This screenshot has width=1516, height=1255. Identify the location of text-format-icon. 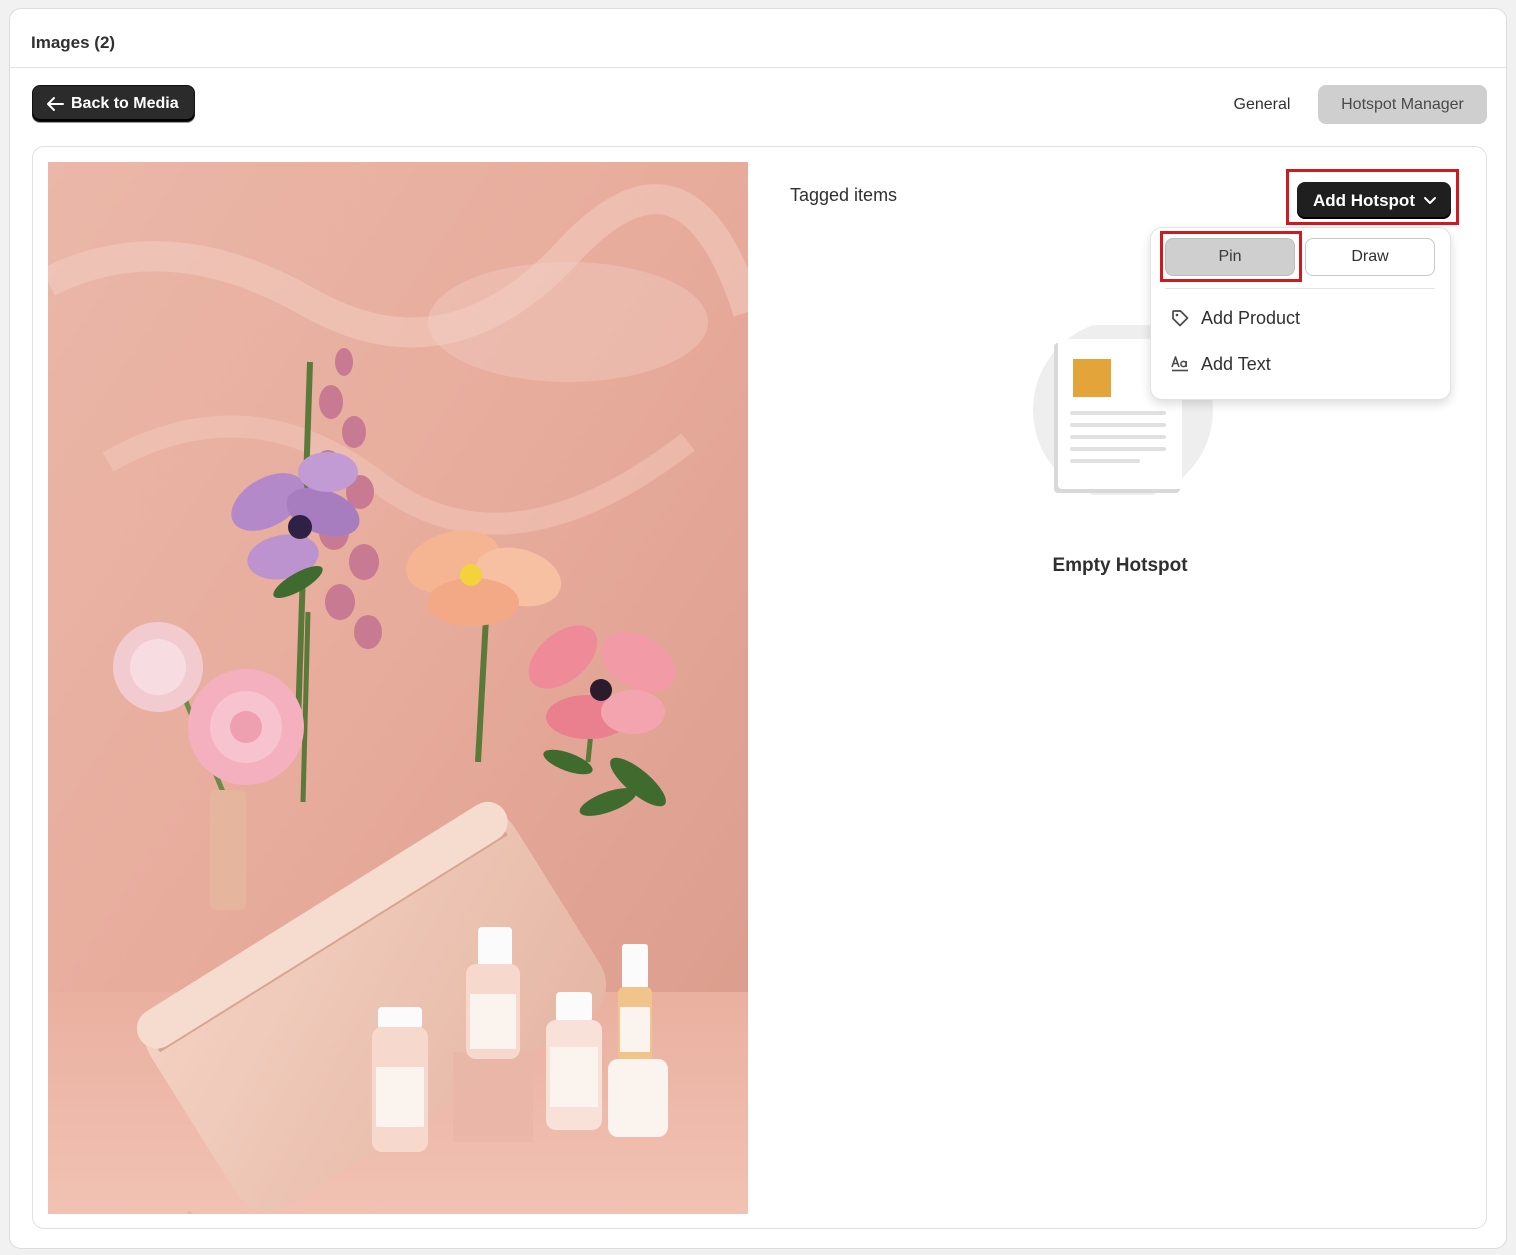
(1179, 364).